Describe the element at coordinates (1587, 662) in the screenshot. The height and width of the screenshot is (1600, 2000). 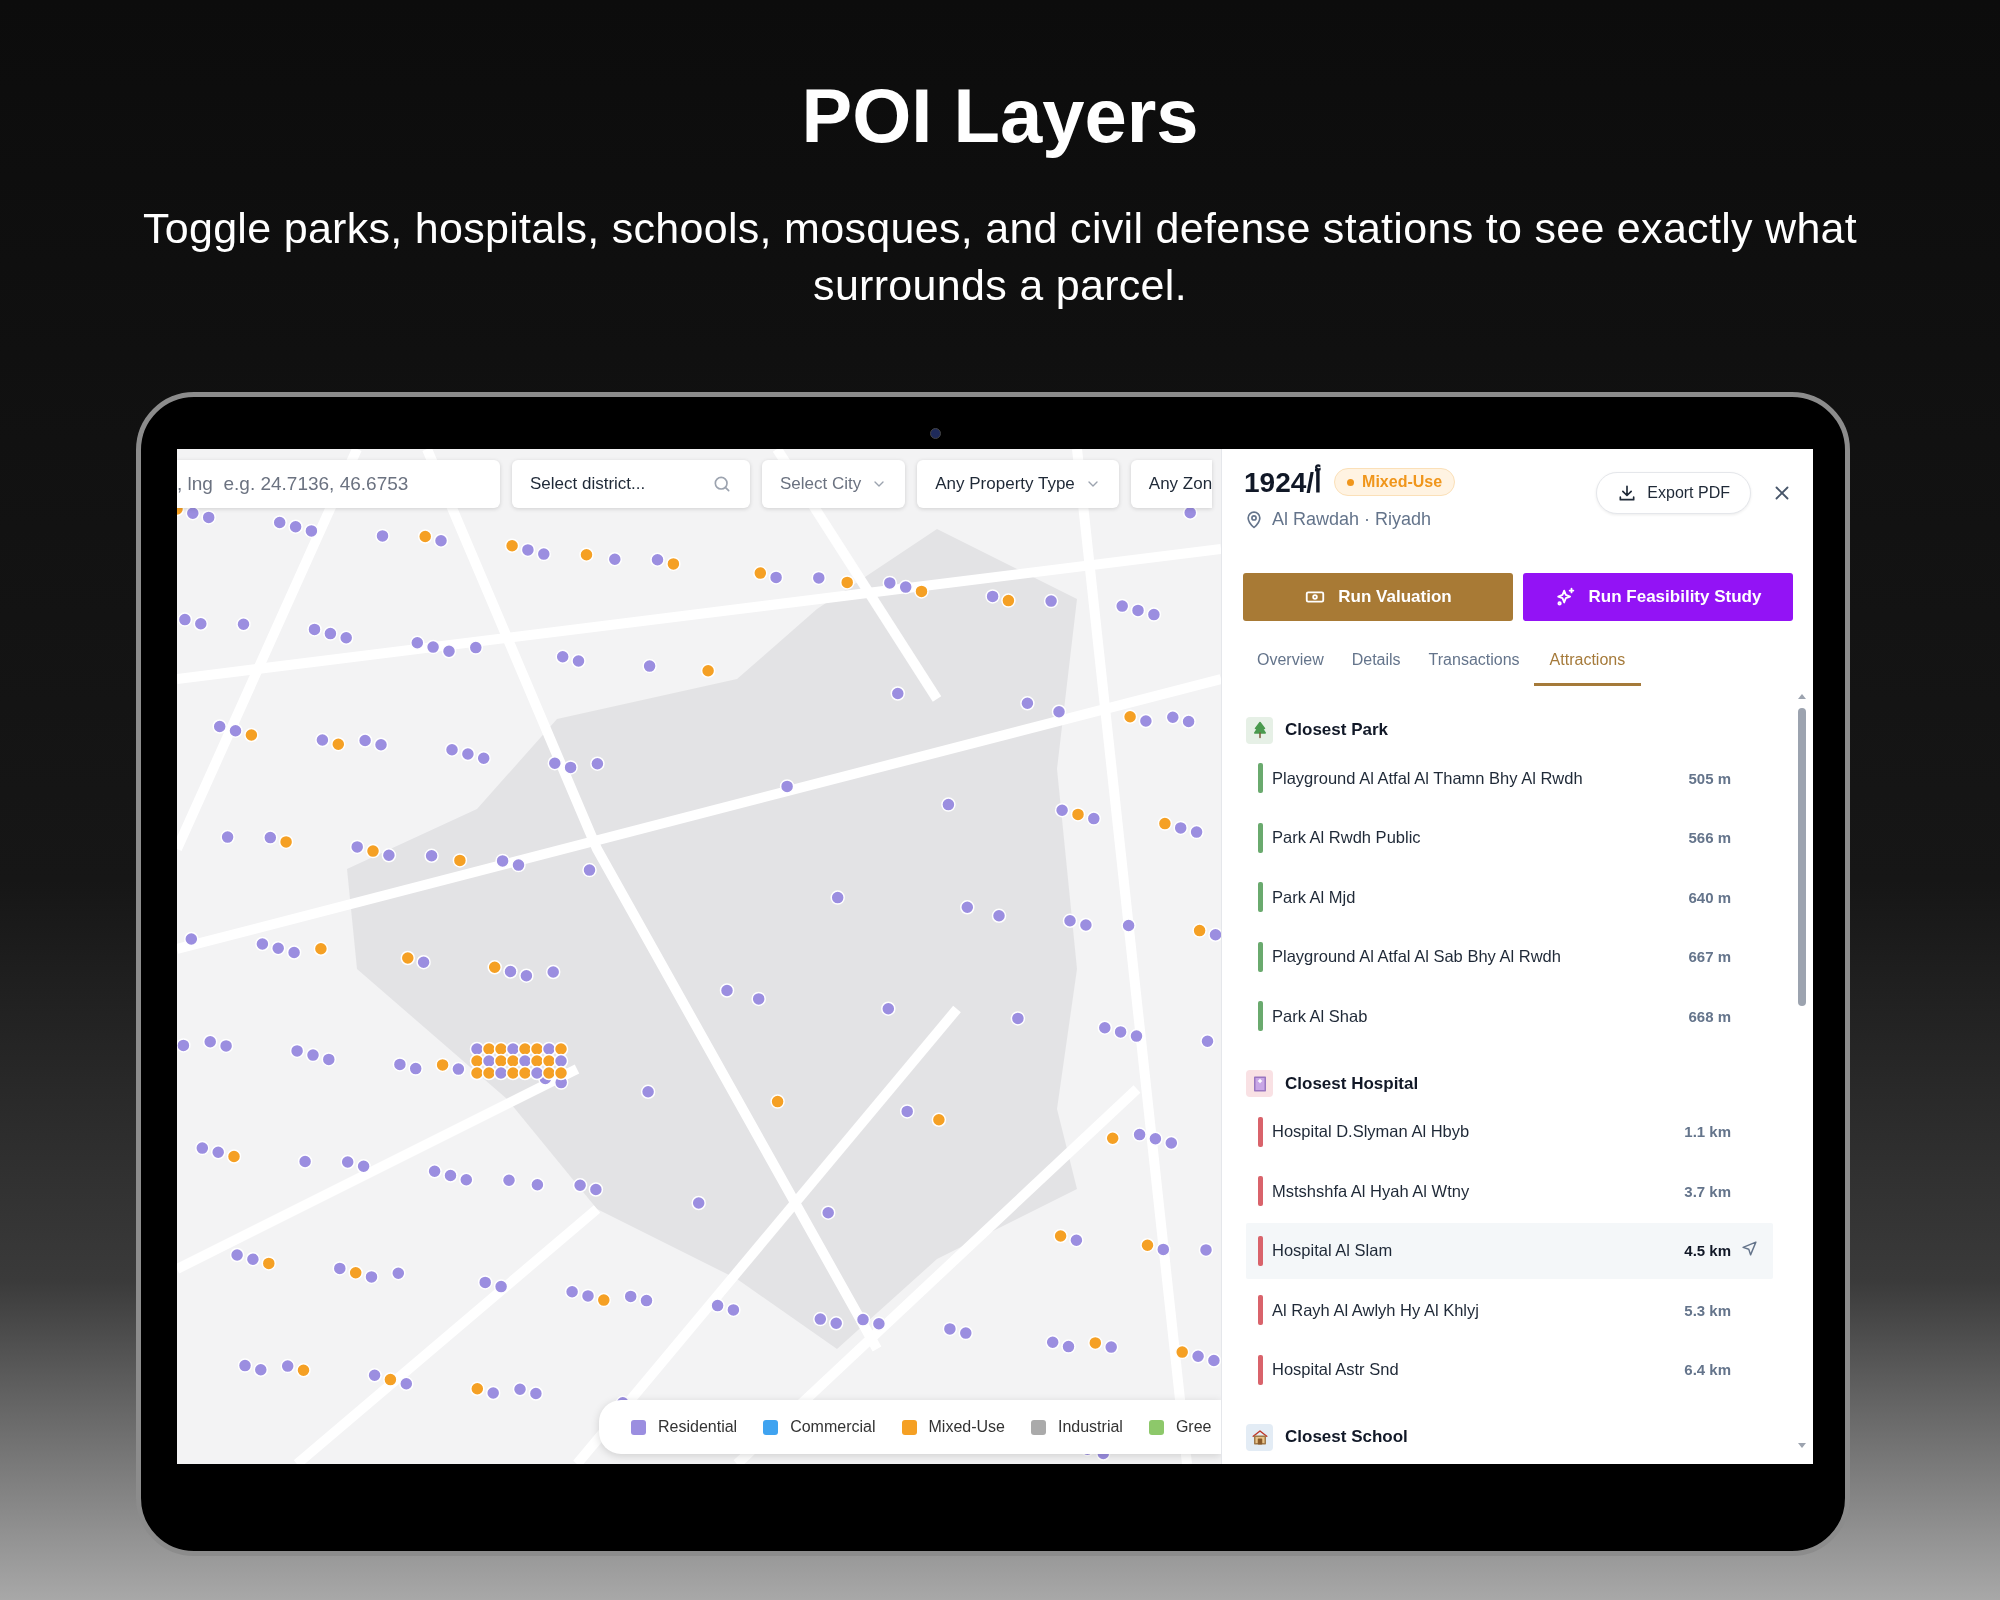
I see `tab: Attractions` at that location.